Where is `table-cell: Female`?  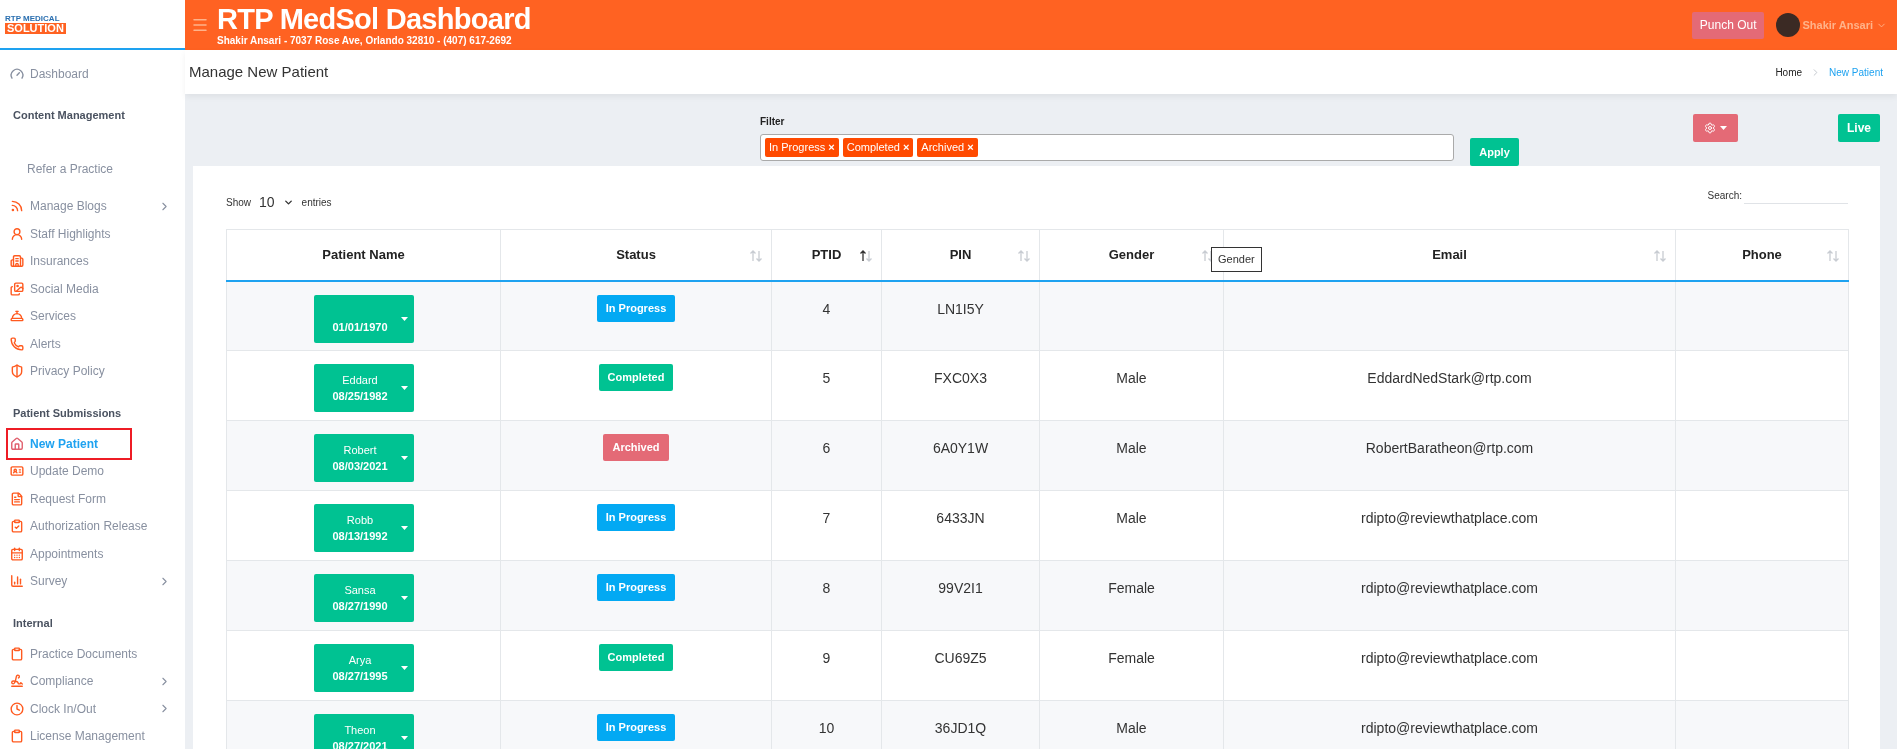 table-cell: Female is located at coordinates (1131, 588).